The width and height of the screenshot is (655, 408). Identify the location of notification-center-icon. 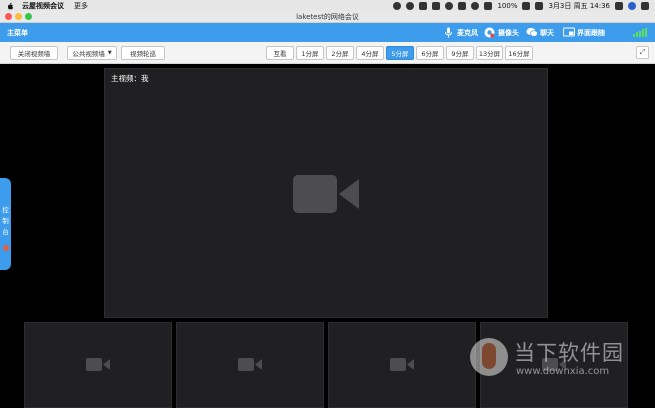
(645, 5).